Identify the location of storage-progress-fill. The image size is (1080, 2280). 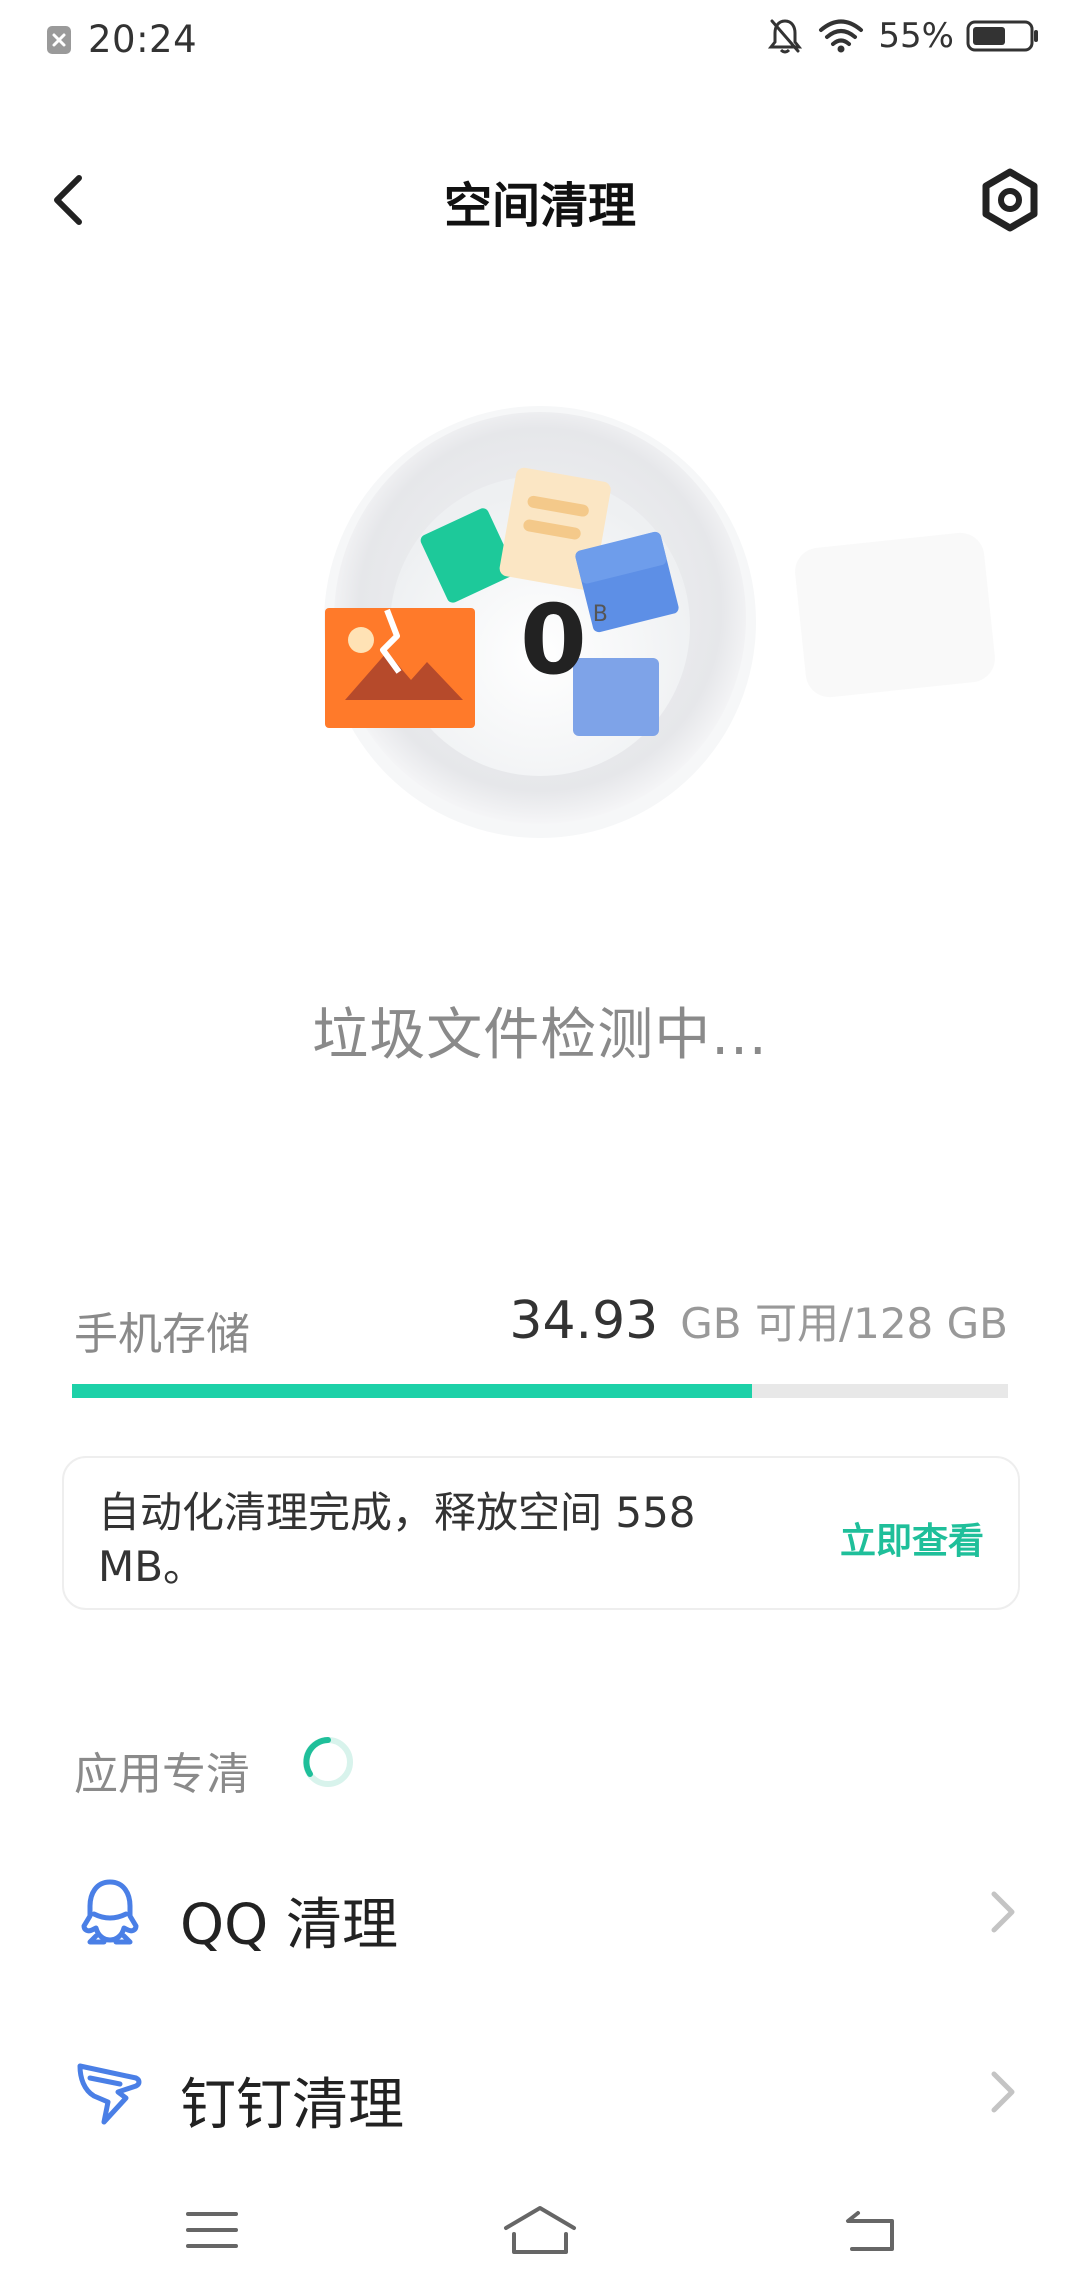
(412, 1391).